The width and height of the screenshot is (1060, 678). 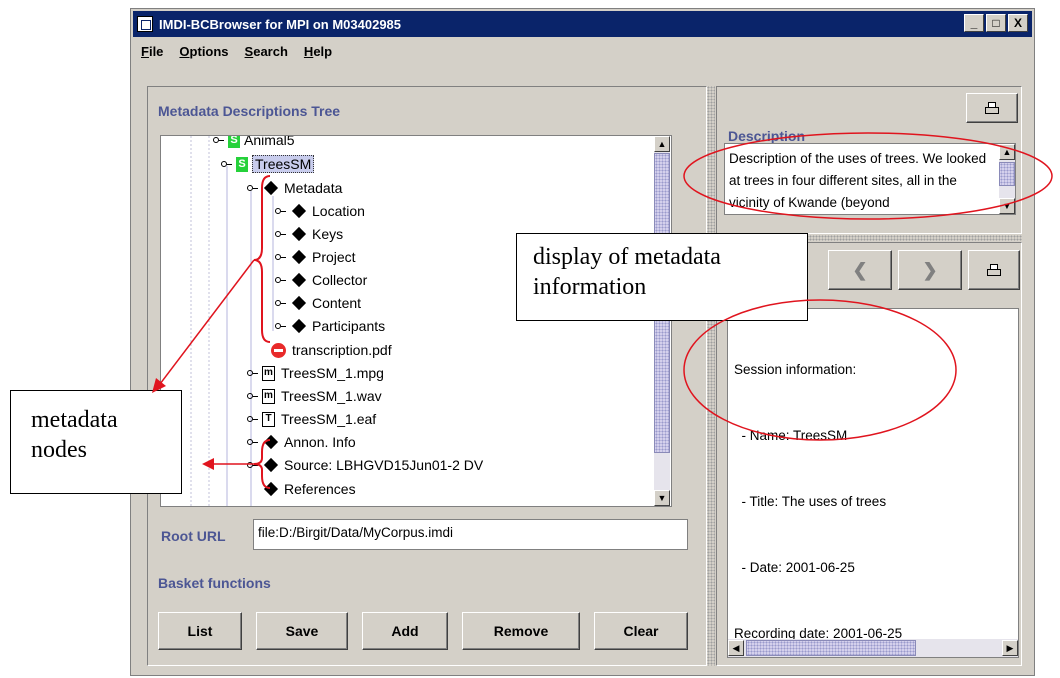 I want to click on info-horizontal-scrollbar: ◀ ▶, so click(x=873, y=648).